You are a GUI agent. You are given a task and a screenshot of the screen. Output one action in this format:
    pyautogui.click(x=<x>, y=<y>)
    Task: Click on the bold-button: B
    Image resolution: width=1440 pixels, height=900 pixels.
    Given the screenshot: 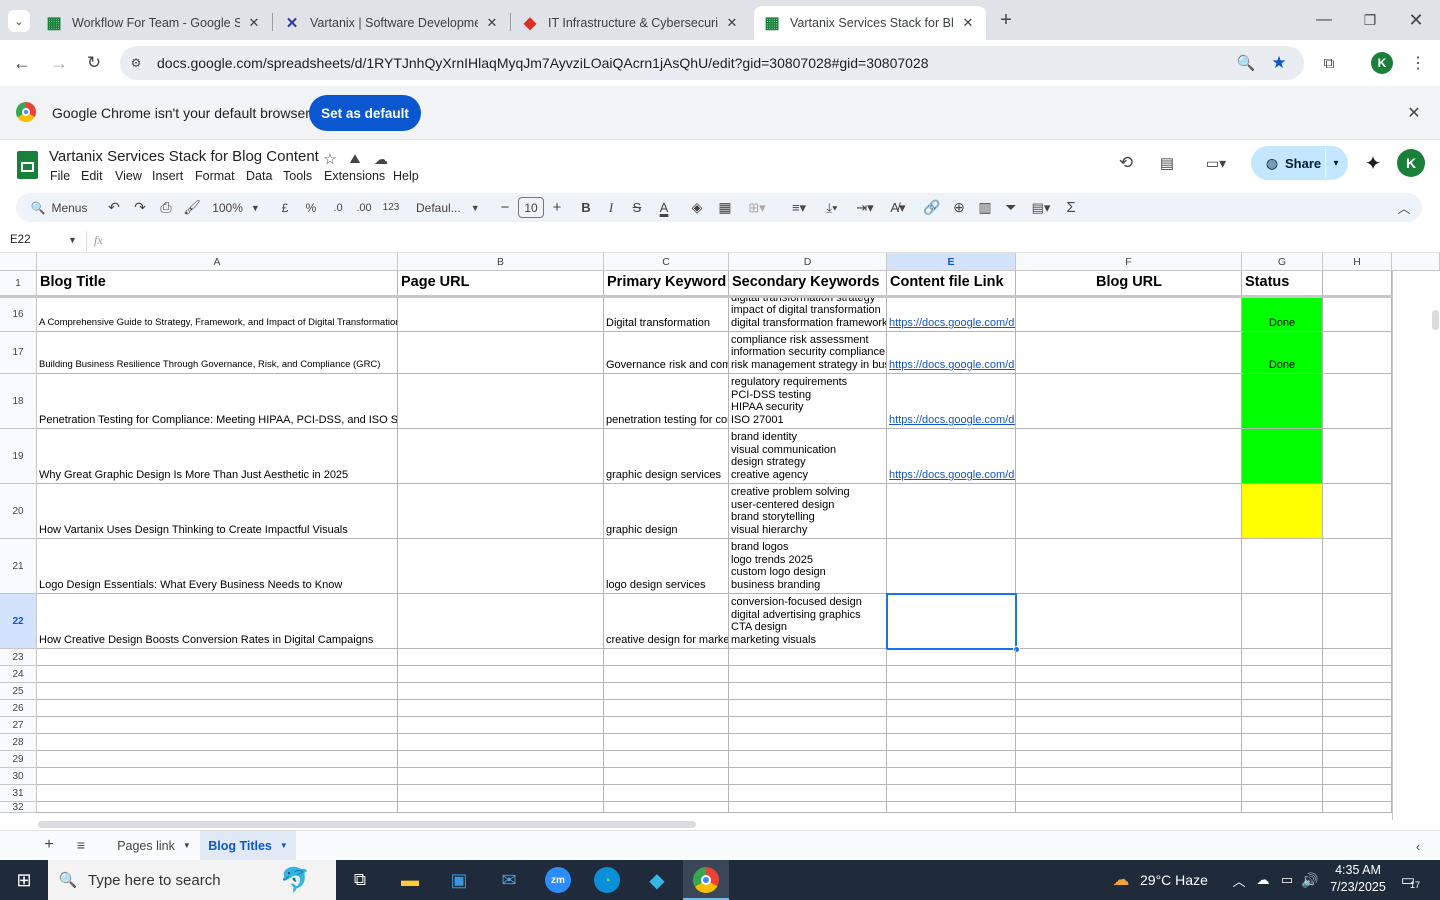 What is the action you would take?
    pyautogui.click(x=586, y=207)
    